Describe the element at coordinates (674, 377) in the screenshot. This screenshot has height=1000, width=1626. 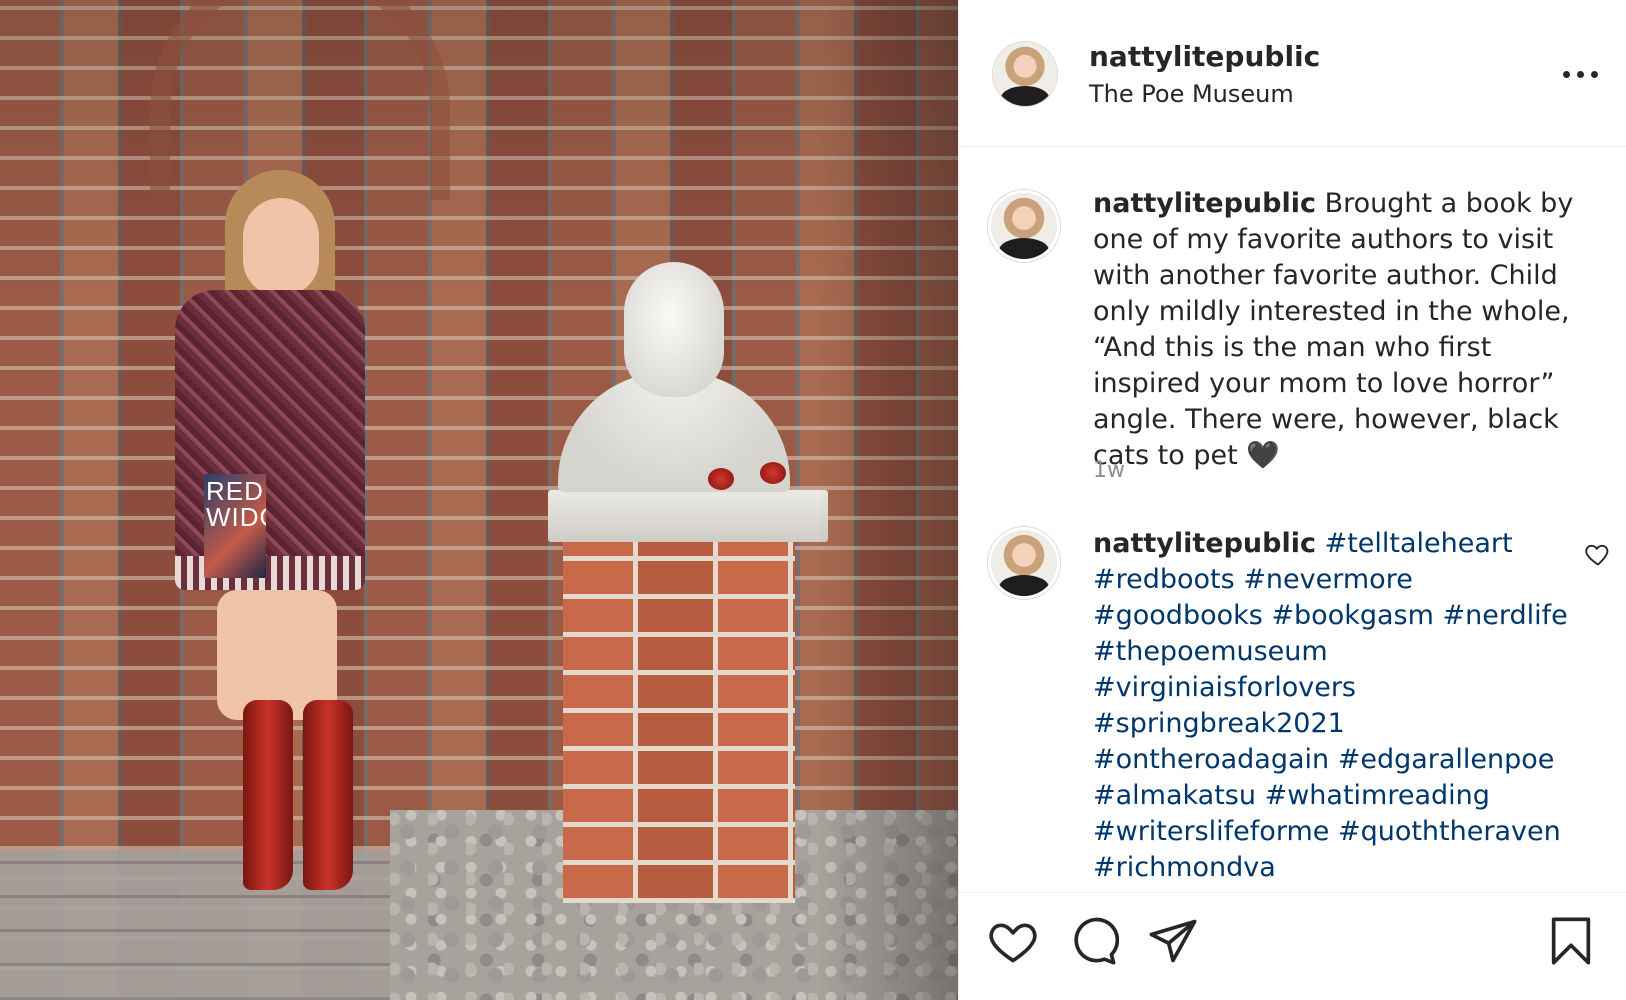
I see `poe-bust` at that location.